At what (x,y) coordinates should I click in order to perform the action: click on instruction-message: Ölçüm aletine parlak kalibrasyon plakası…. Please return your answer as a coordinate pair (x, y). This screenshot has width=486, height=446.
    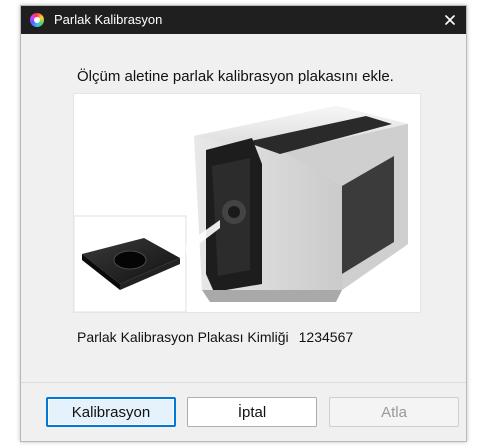
    Looking at the image, I should click on (235, 76).